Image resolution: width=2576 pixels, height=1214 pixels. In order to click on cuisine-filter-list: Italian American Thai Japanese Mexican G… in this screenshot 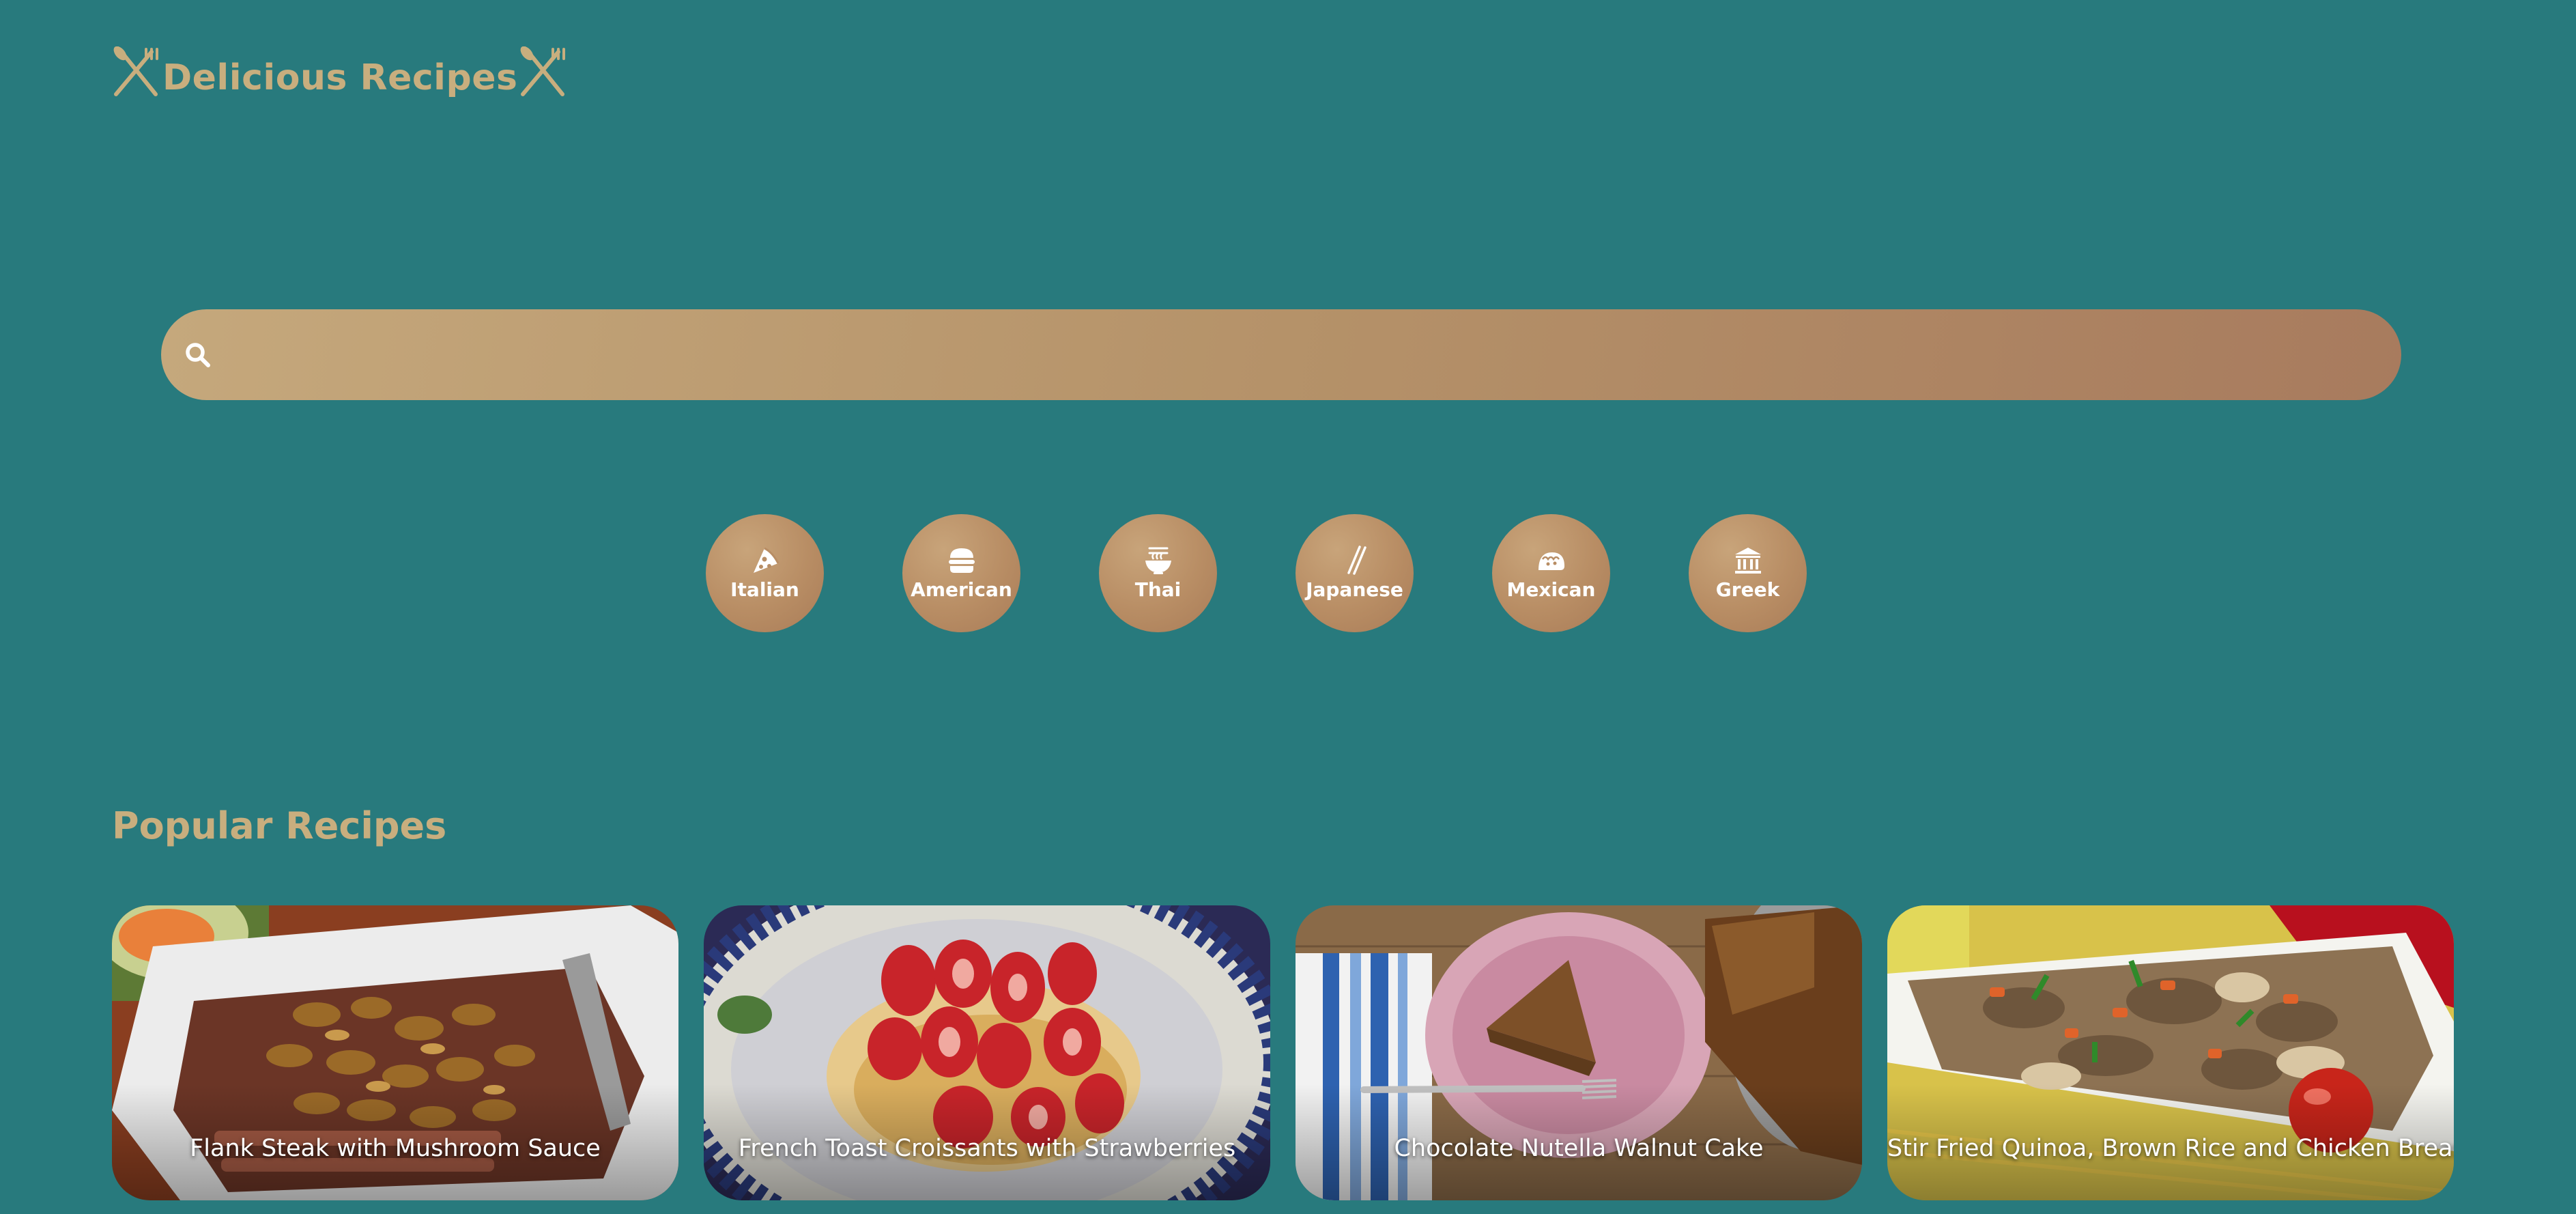, I will do `click(1256, 573)`.